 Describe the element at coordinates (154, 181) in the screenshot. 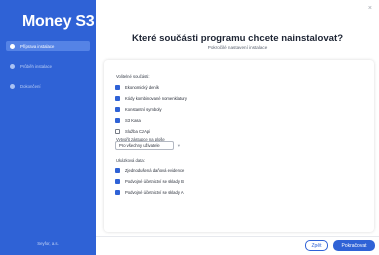

I see `option-label: Podvojné účetnictví se sklady B` at that location.